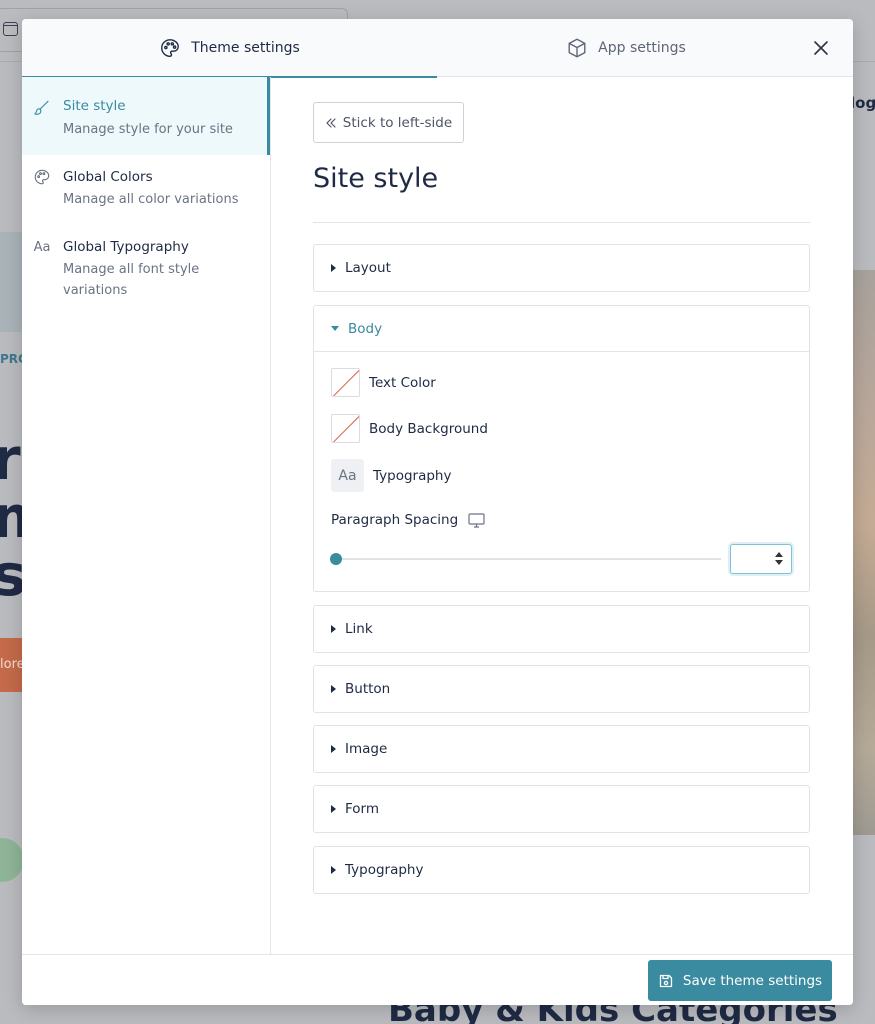 This screenshot has height=1024, width=875. I want to click on accordion-header-typography: Typography, so click(561, 870).